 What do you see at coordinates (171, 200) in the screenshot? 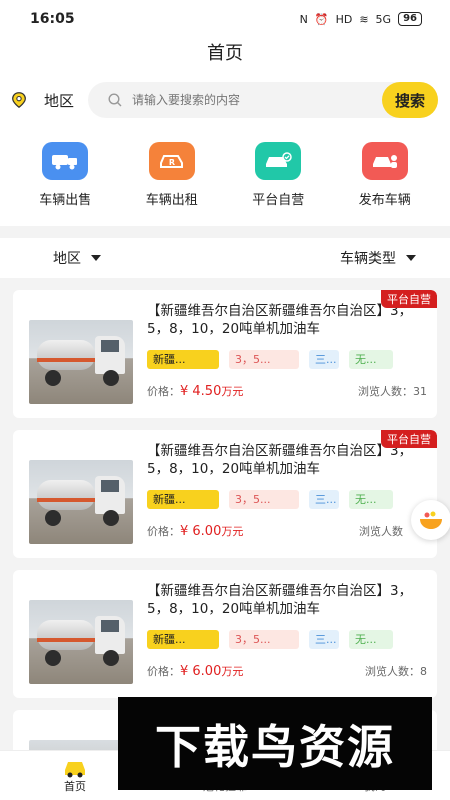
I see `quick-label: 车辆出租` at bounding box center [171, 200].